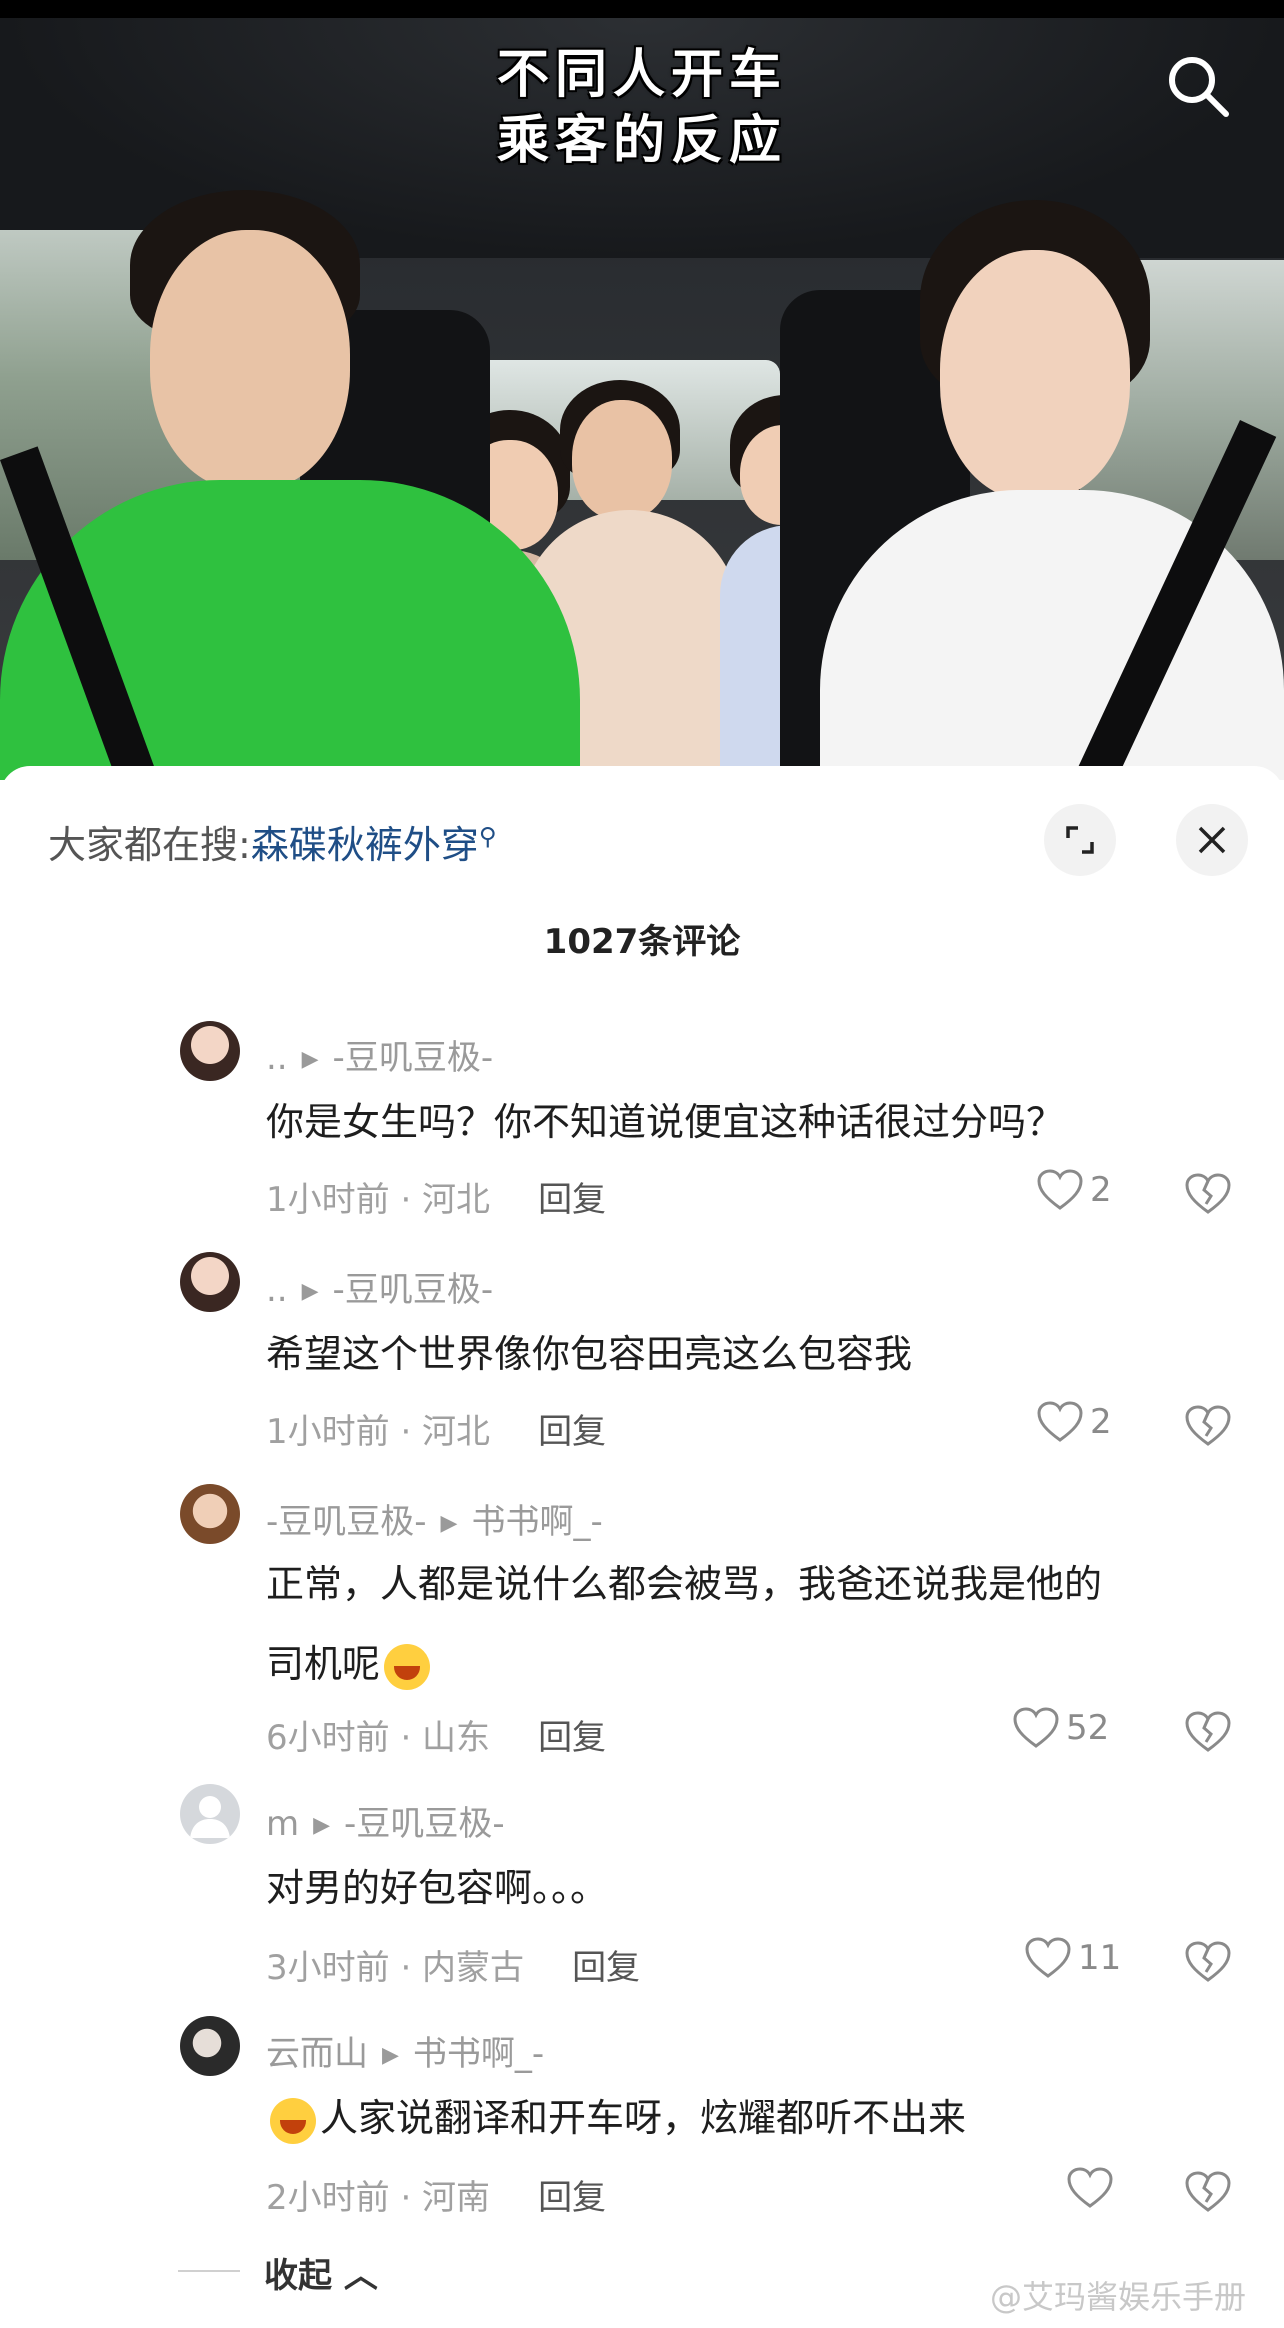  Describe the element at coordinates (378, 2198) in the screenshot. I see `time-location: 2小时前 · 河南` at that location.